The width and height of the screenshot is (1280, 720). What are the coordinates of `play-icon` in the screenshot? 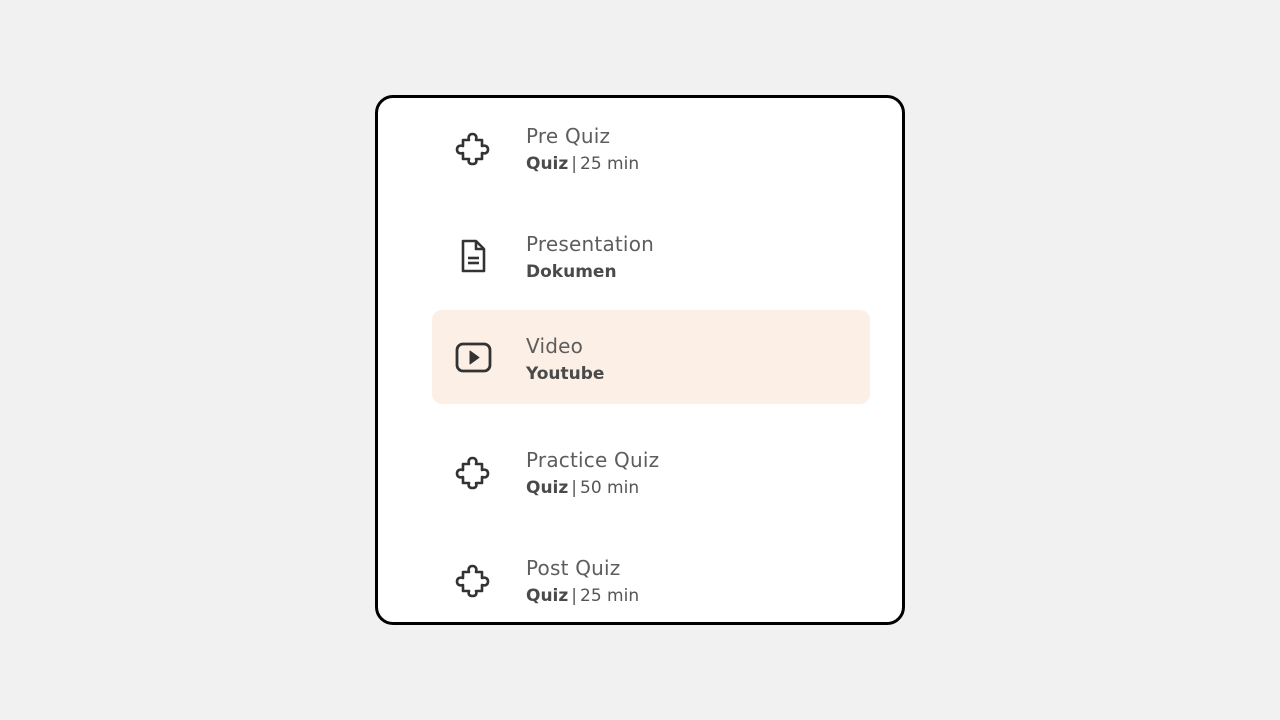 It's located at (473, 357).